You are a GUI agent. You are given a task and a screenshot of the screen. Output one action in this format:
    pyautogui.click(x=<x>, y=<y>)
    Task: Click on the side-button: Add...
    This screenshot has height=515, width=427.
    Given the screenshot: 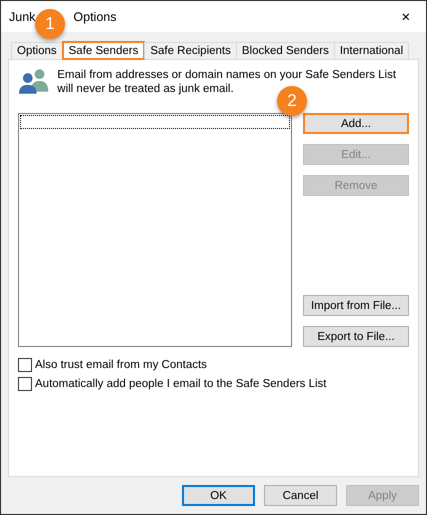 What is the action you would take?
    pyautogui.click(x=356, y=123)
    